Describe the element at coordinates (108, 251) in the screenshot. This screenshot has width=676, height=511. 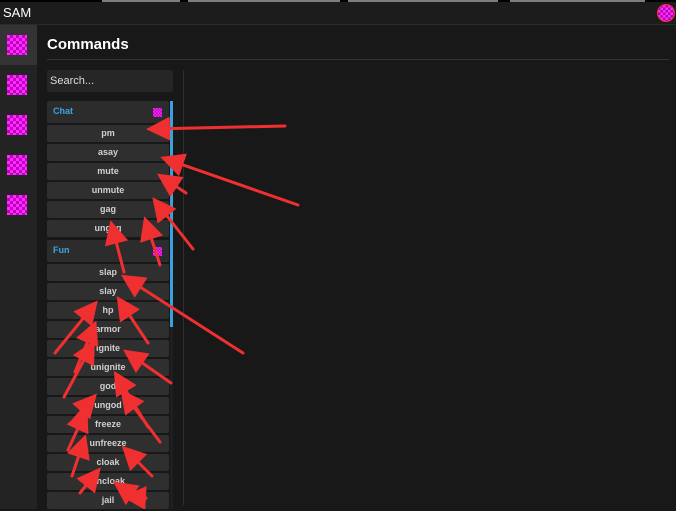
I see `category-header-fun: Fun` at that location.